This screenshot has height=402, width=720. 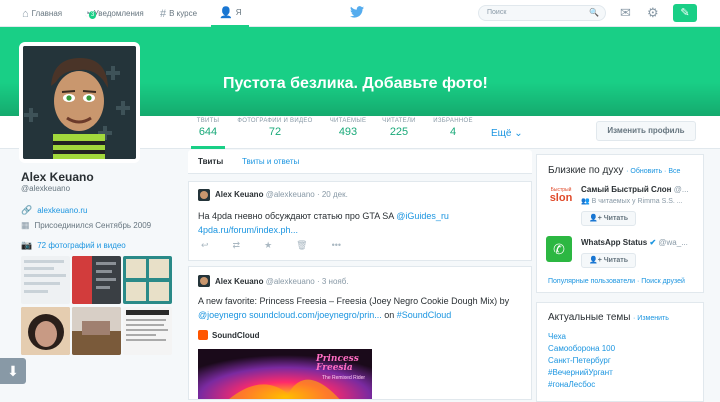 I want to click on nav-me: 👤 Я, so click(x=230, y=13).